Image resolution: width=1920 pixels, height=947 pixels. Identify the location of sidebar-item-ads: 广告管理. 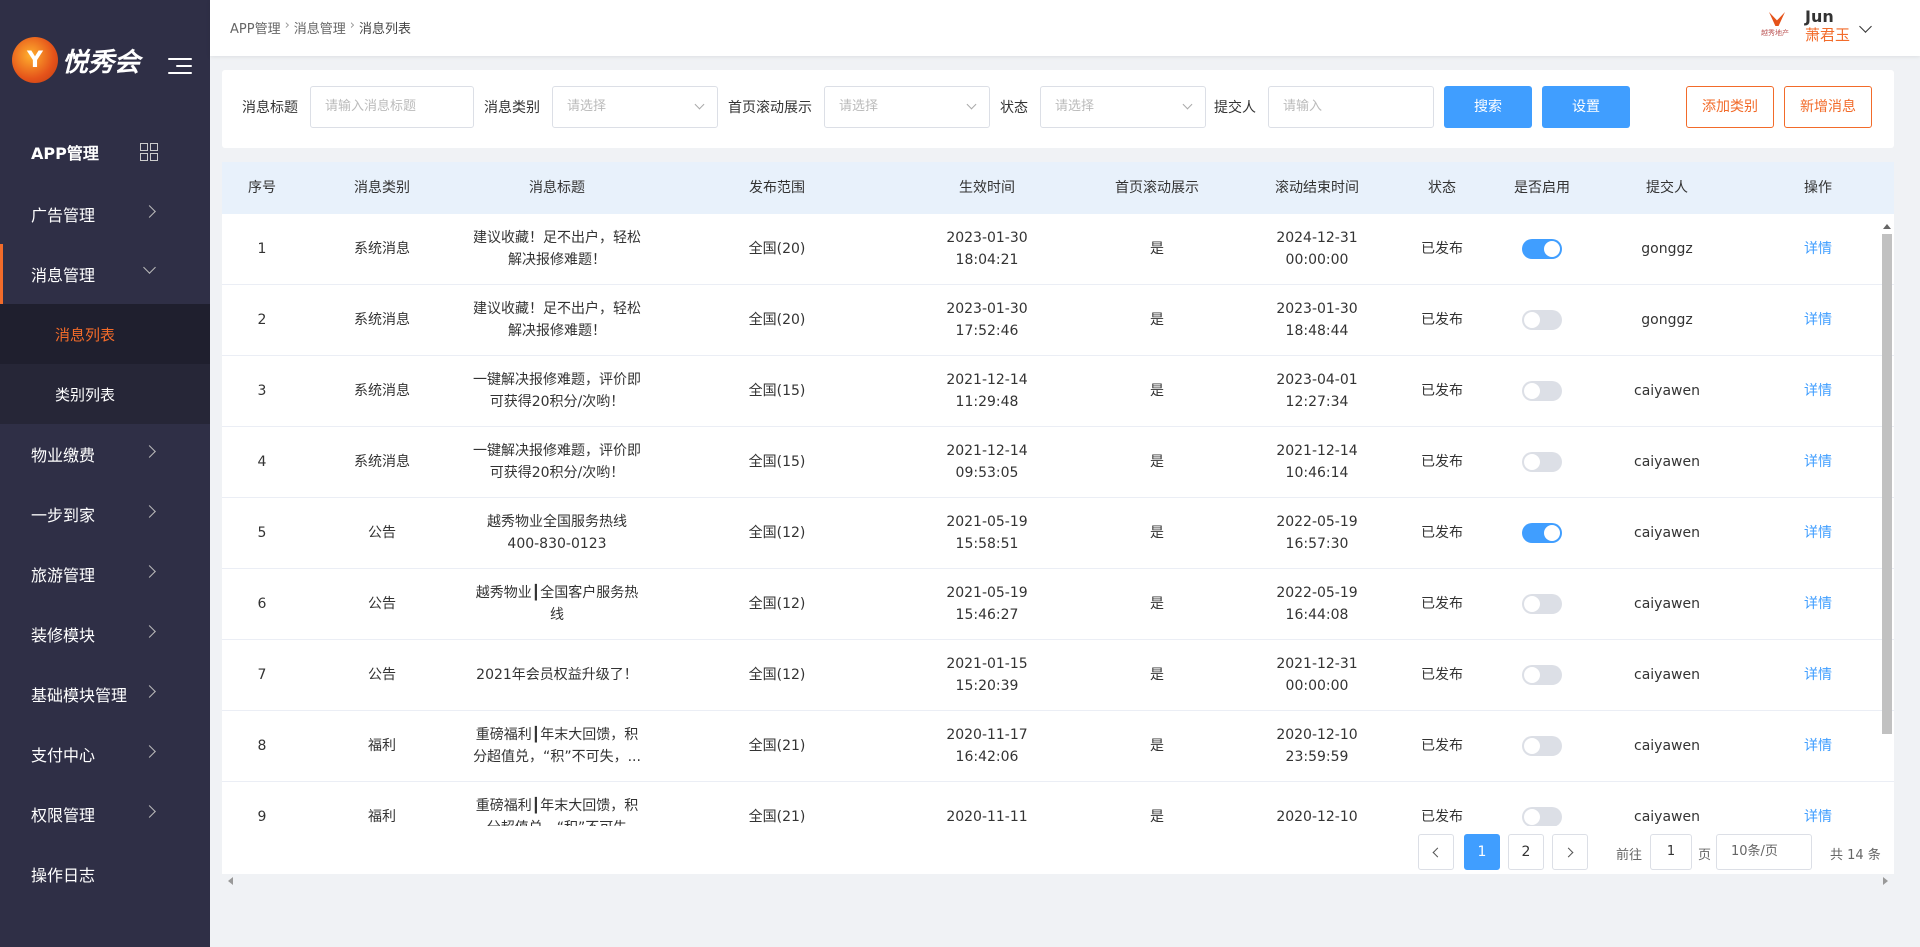
(105, 214).